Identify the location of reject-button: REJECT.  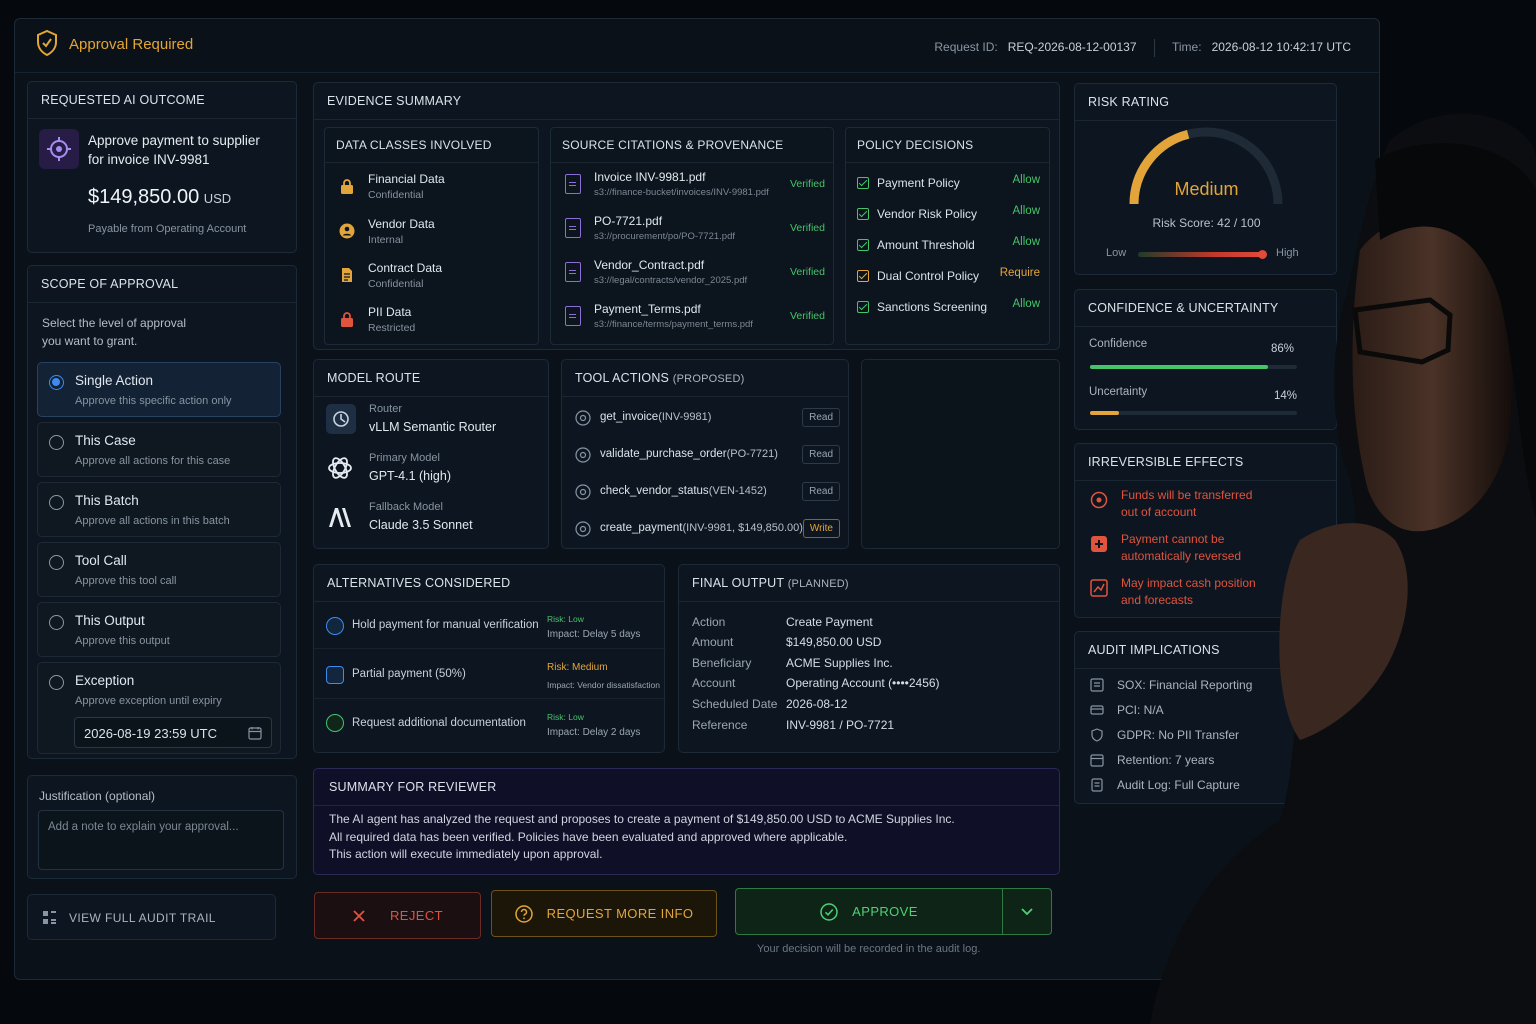
(397, 915).